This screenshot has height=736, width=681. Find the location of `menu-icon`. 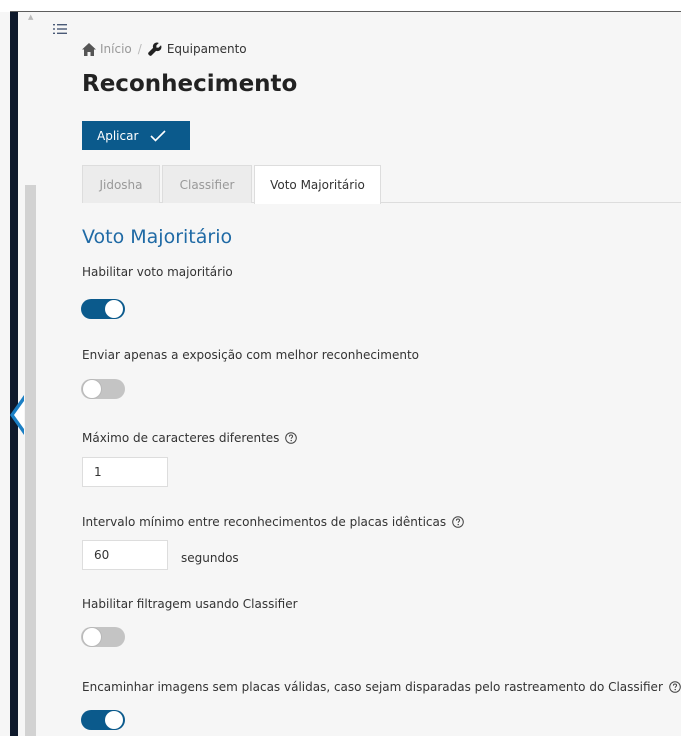

menu-icon is located at coordinates (60, 29).